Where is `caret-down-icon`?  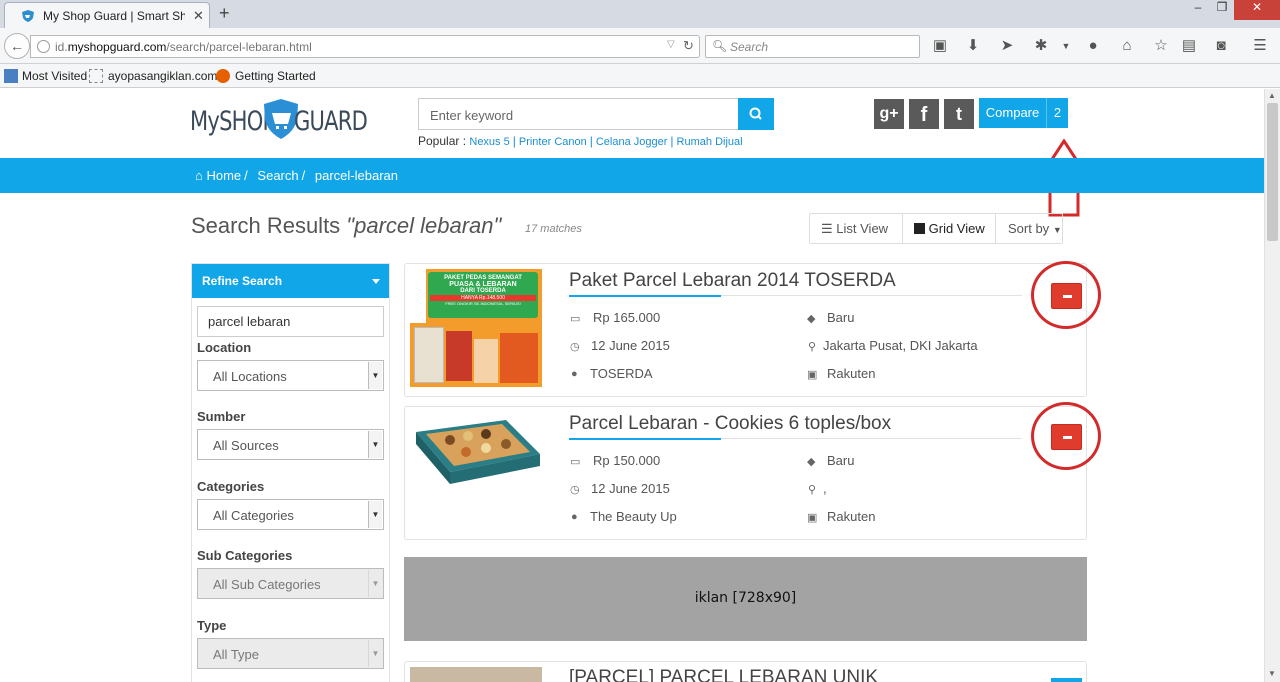 caret-down-icon is located at coordinates (376, 281).